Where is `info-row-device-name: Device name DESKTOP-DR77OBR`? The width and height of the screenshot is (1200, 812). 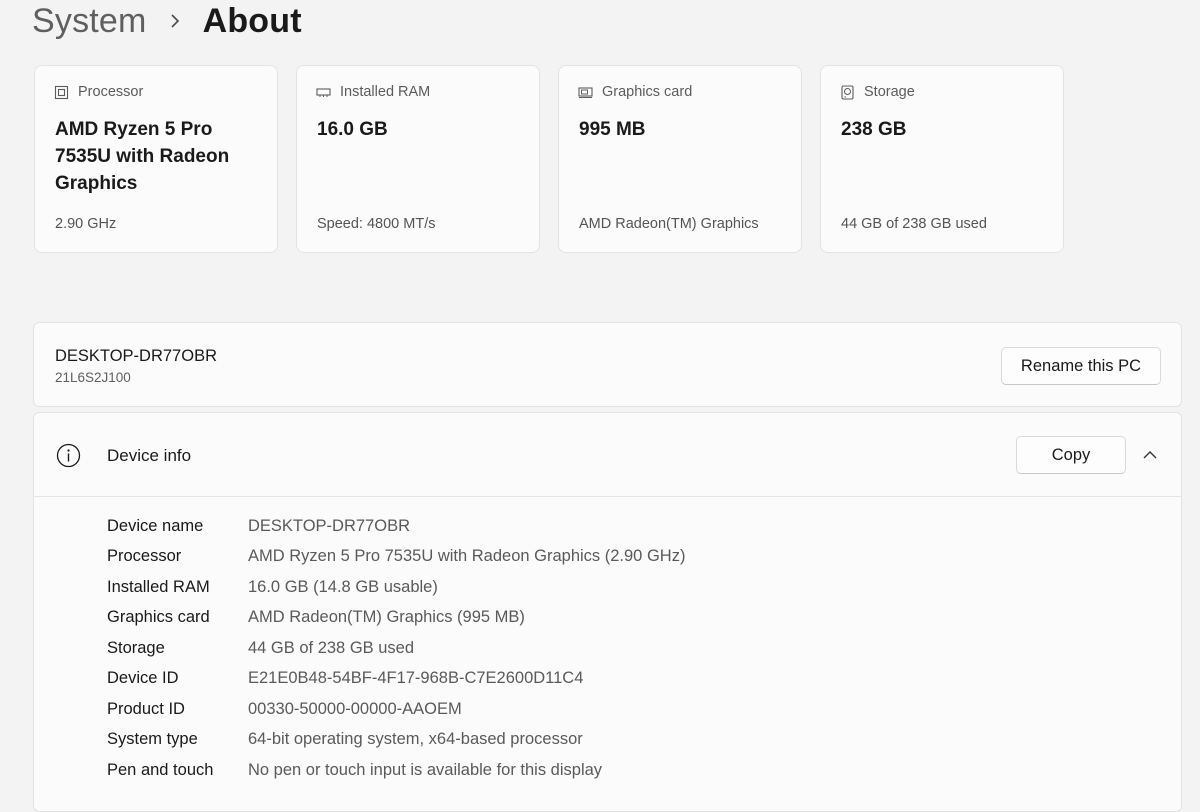
info-row-device-name: Device name DESKTOP-DR77OBR is located at coordinates (396, 526).